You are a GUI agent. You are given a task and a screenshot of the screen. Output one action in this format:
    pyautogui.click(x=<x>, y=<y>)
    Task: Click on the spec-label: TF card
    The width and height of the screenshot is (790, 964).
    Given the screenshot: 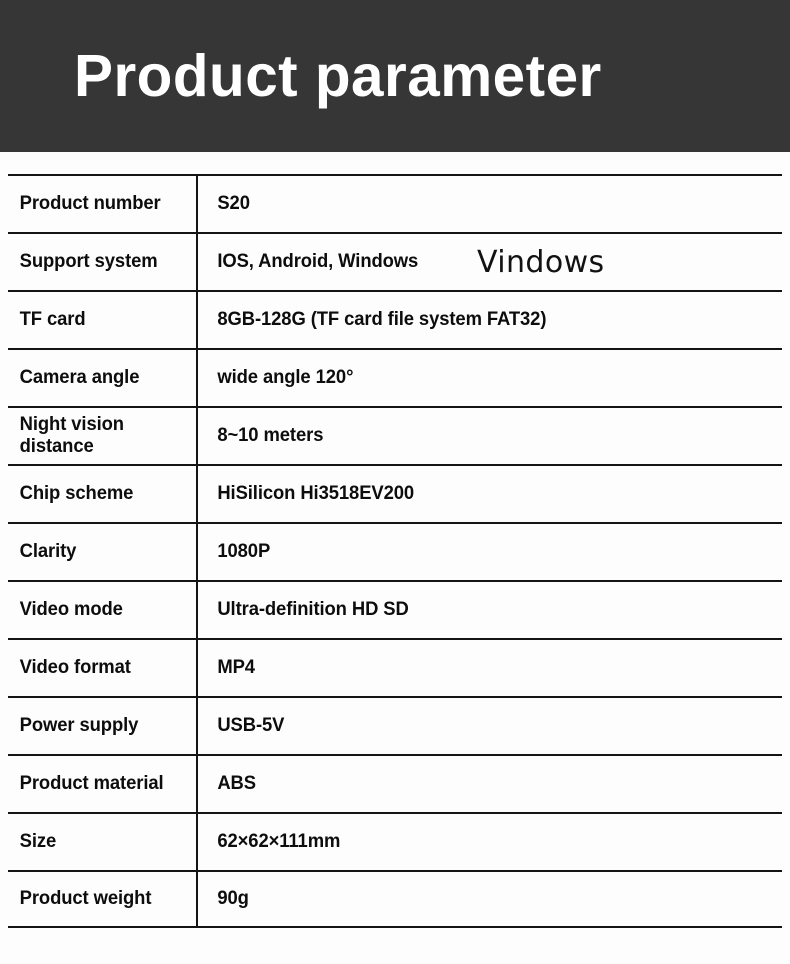 What is the action you would take?
    pyautogui.click(x=52, y=319)
    